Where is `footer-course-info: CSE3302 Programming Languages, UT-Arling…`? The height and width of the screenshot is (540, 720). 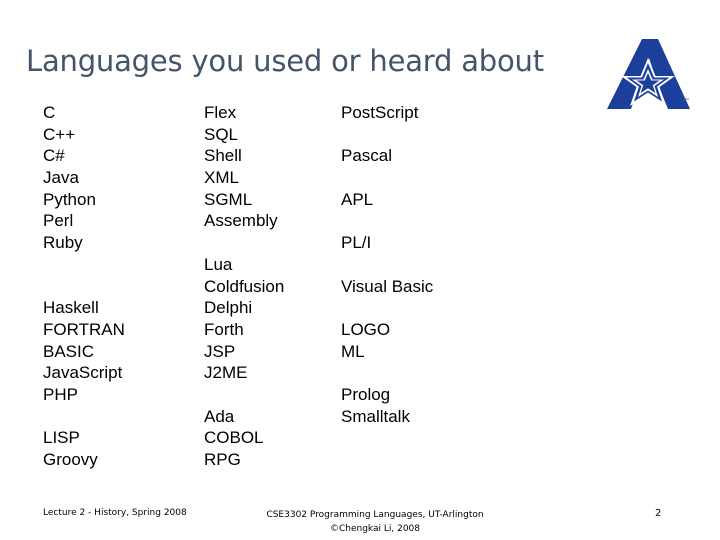 footer-course-info: CSE3302 Programming Languages, UT-Arling… is located at coordinates (375, 522).